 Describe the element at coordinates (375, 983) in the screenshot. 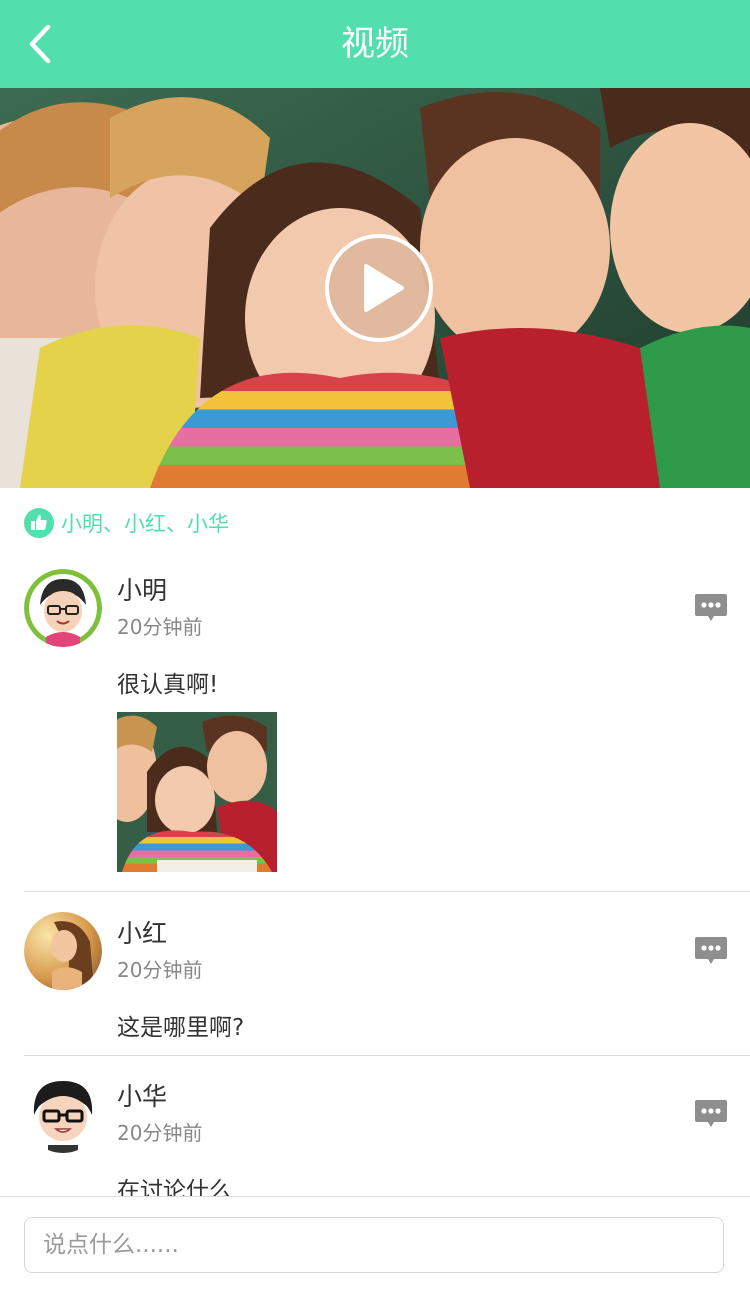

I see `comment-item: 小红 20分钟前 这是哪里啊?` at that location.